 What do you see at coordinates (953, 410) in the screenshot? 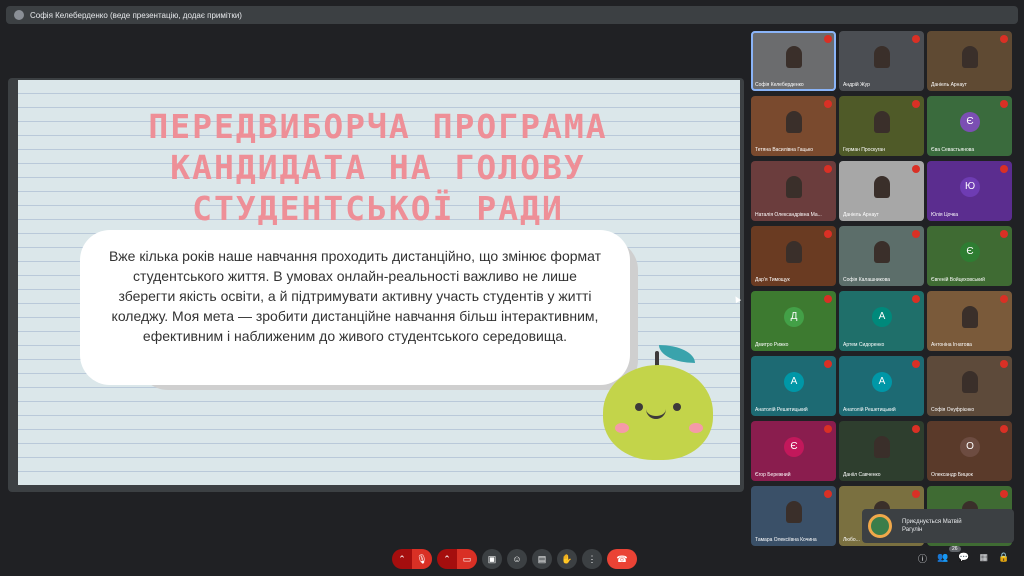
I see `participant-name: Софія Онуфрієнко` at bounding box center [953, 410].